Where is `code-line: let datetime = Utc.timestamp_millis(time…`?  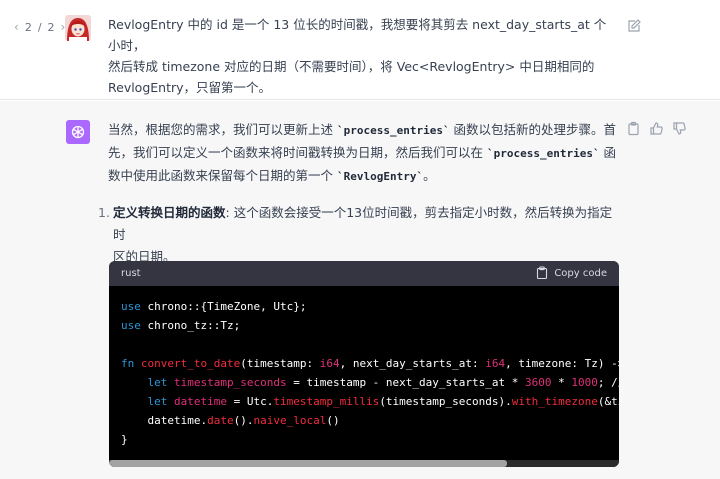
code-line: let datetime = Utc.timestamp_millis(time… is located at coordinates (370, 401).